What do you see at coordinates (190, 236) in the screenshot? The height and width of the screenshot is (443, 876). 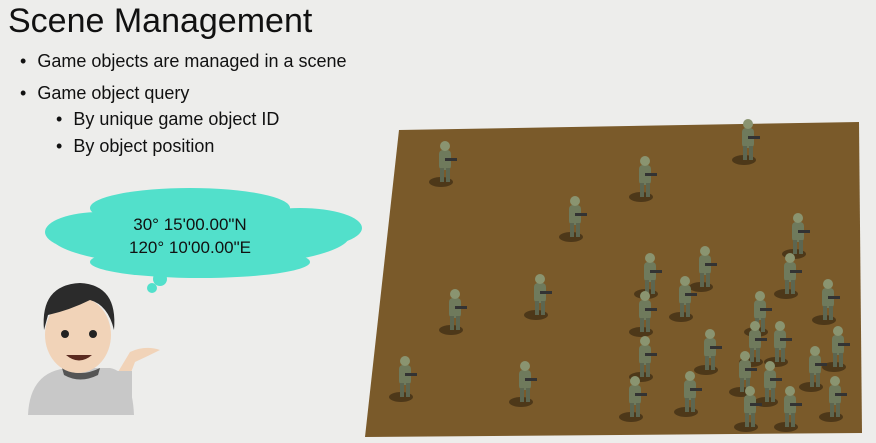 I see `coordinates-text: 30° 15'00.00"N 120° 10'00.00"E` at bounding box center [190, 236].